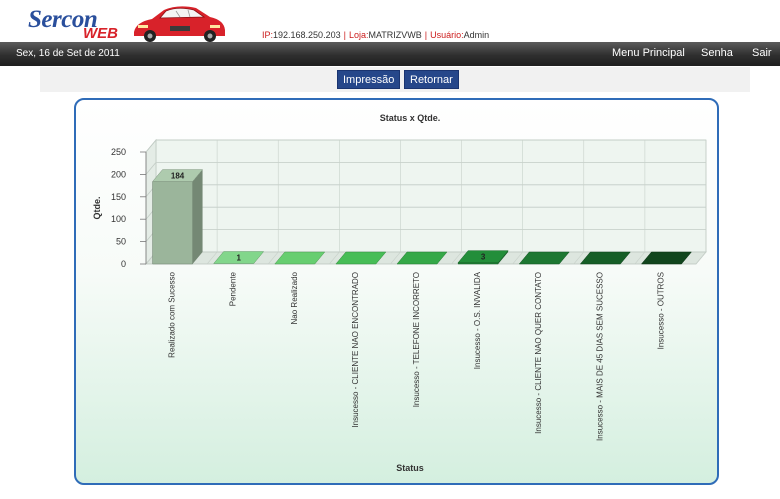 The width and height of the screenshot is (780, 499). Describe the element at coordinates (178, 176) in the screenshot. I see `bar-value-label: 184` at that location.